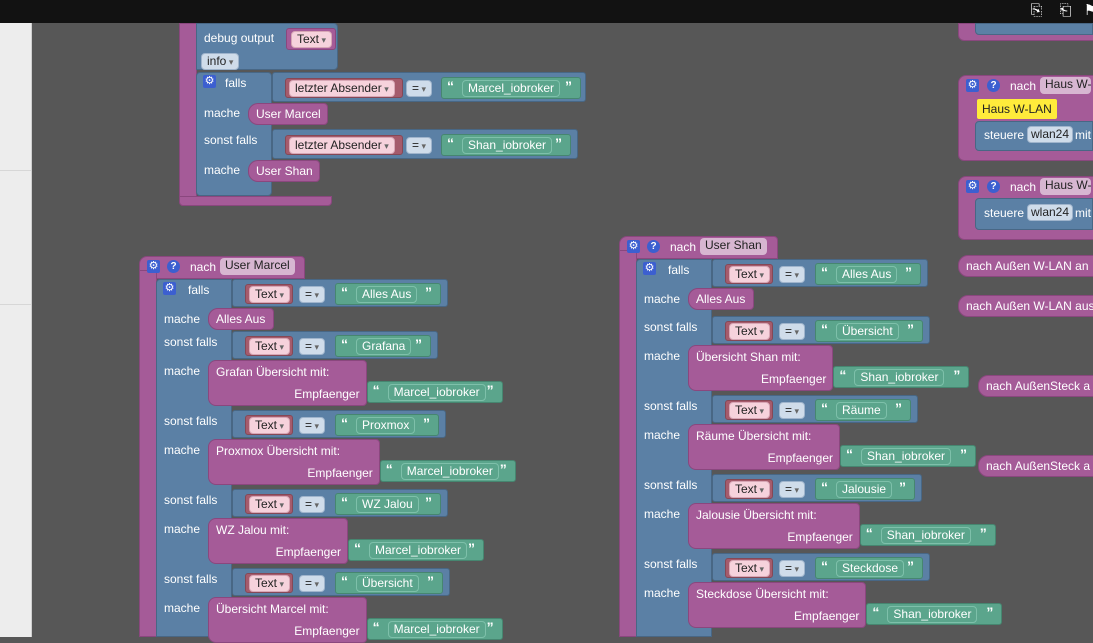 The width and height of the screenshot is (1093, 643). Describe the element at coordinates (386, 425) in the screenshot. I see `text-value-field: Proxmox` at that location.